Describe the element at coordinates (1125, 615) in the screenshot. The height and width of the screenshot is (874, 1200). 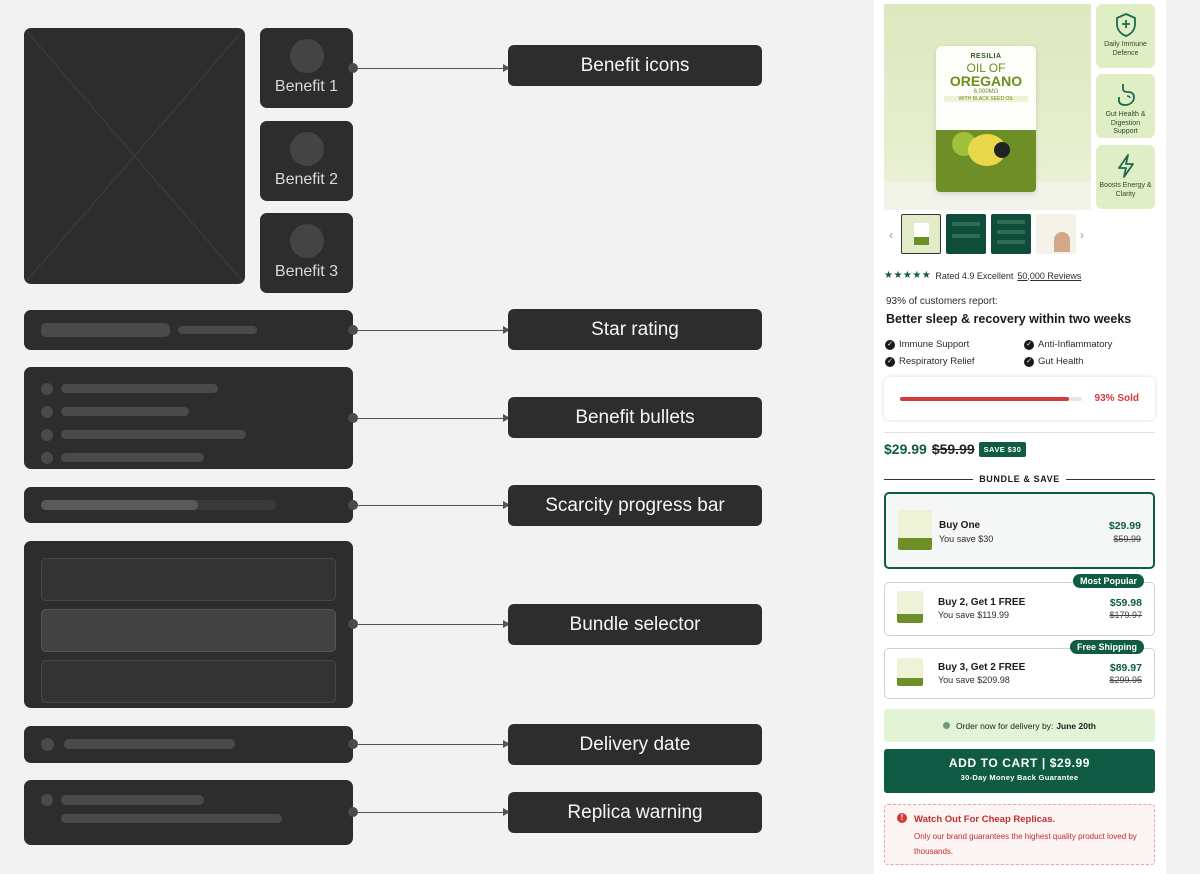
I see `bundle-was-price: $179.97` at that location.